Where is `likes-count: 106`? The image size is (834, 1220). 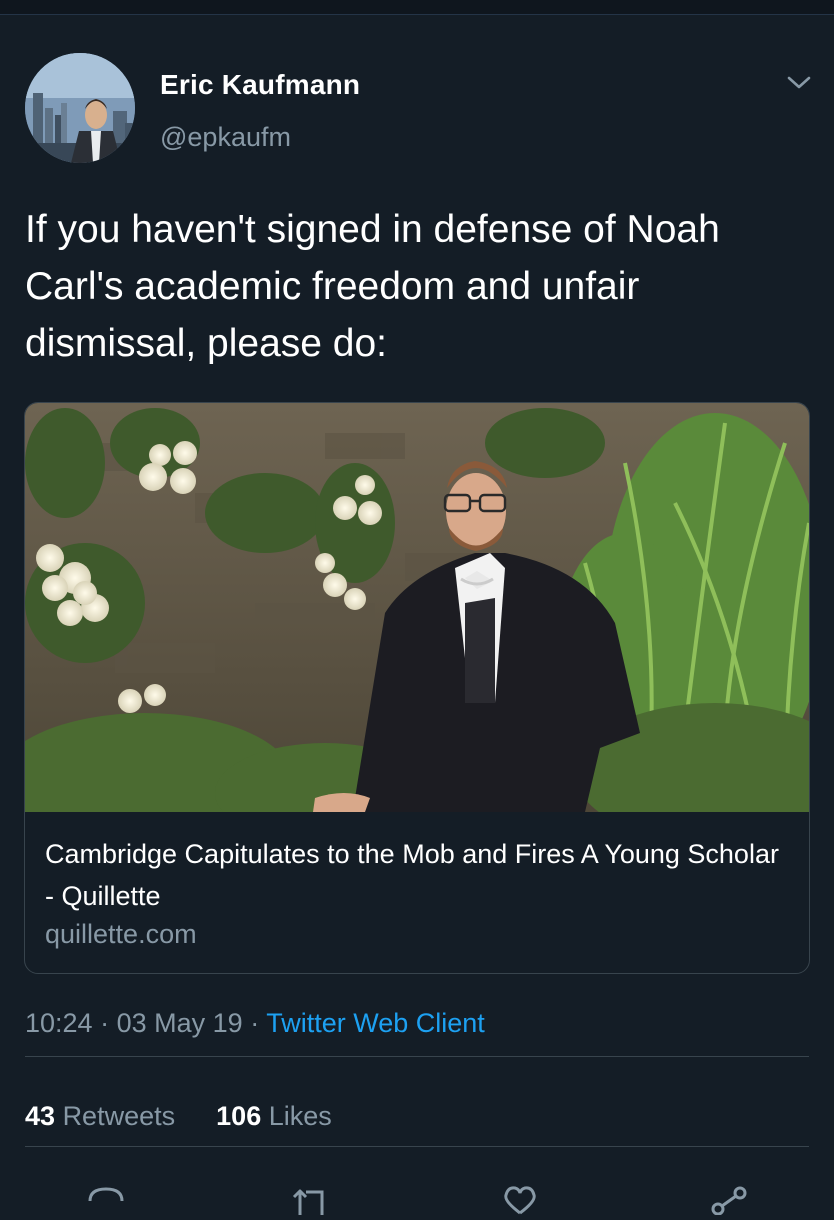
likes-count: 106 is located at coordinates (239, 1116).